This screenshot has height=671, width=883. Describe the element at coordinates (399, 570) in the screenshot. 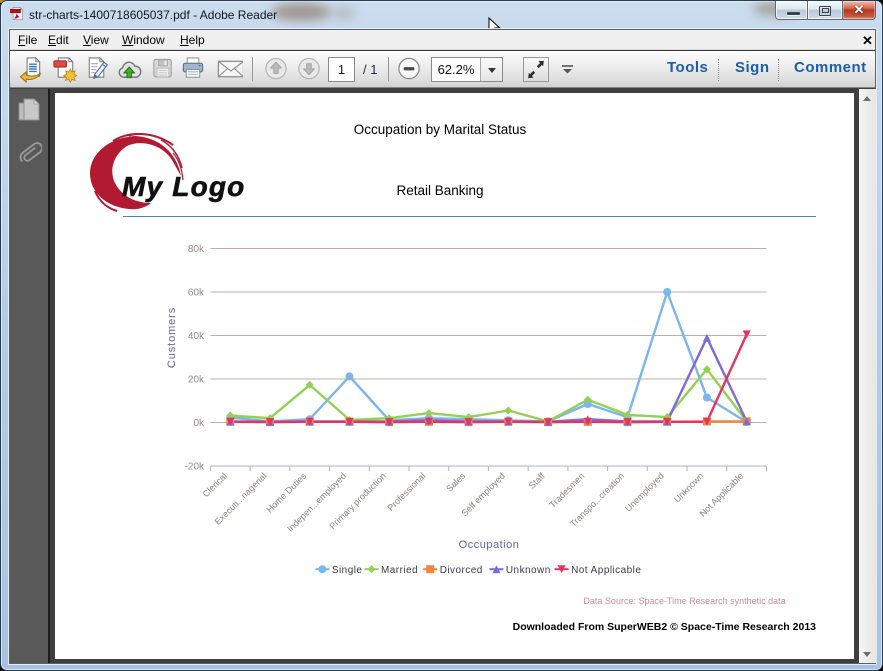

I see `svg-text: Married` at that location.